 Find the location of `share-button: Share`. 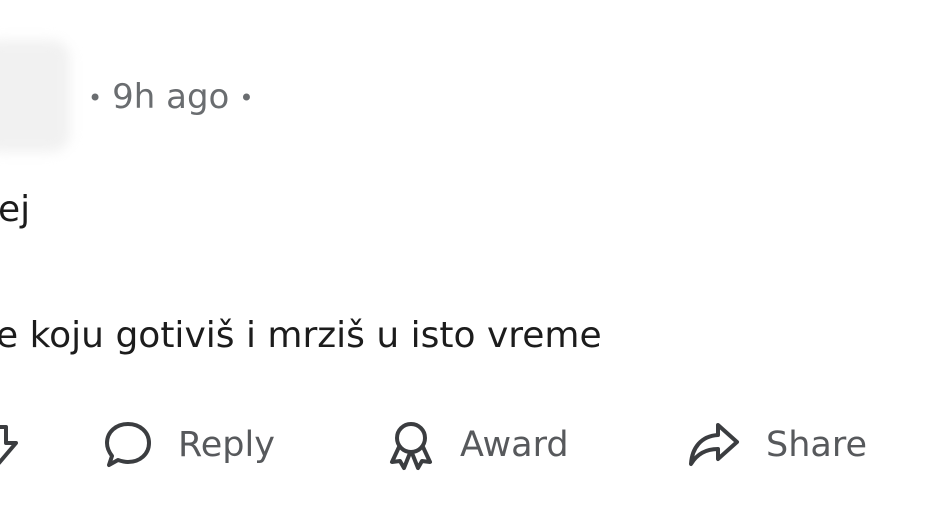

share-button: Share is located at coordinates (776, 445).